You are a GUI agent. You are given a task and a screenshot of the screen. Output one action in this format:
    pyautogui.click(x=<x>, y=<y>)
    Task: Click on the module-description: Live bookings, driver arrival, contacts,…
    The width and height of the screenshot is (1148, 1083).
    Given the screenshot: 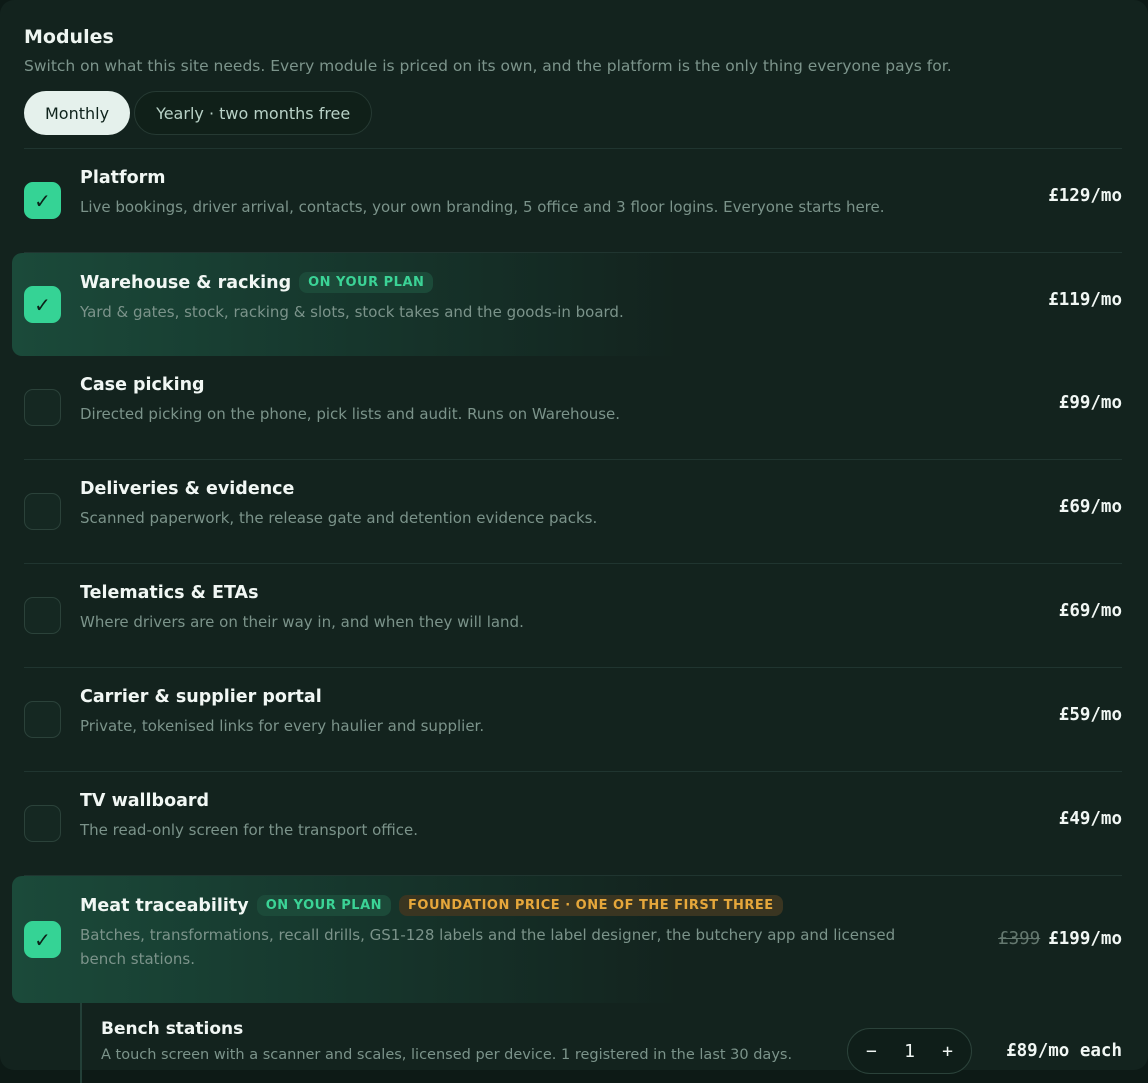 What is the action you would take?
    pyautogui.click(x=482, y=207)
    